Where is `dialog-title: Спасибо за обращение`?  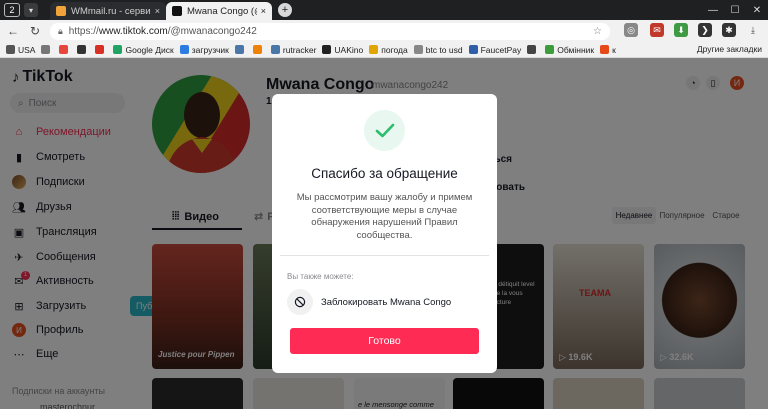
dialog-title: Спасибо за обращение is located at coordinates (384, 173).